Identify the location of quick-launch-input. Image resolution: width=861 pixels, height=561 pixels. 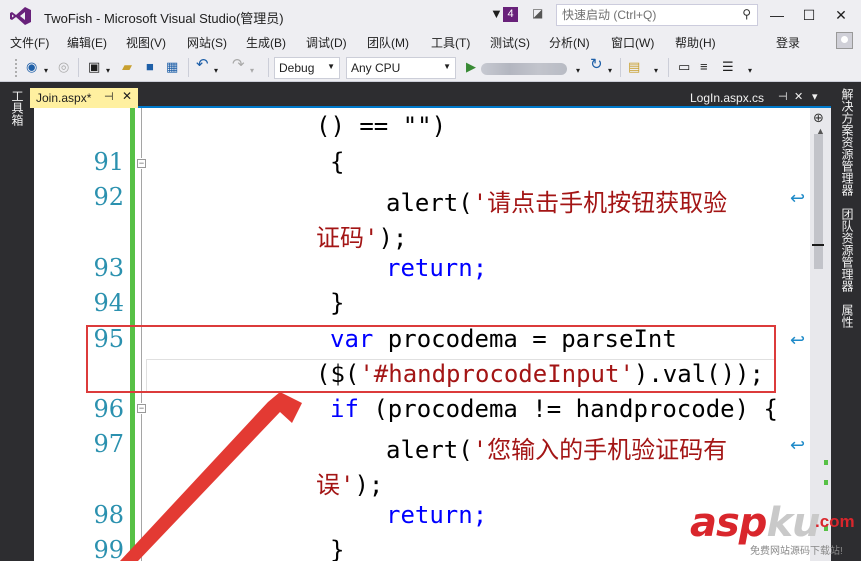
(645, 15).